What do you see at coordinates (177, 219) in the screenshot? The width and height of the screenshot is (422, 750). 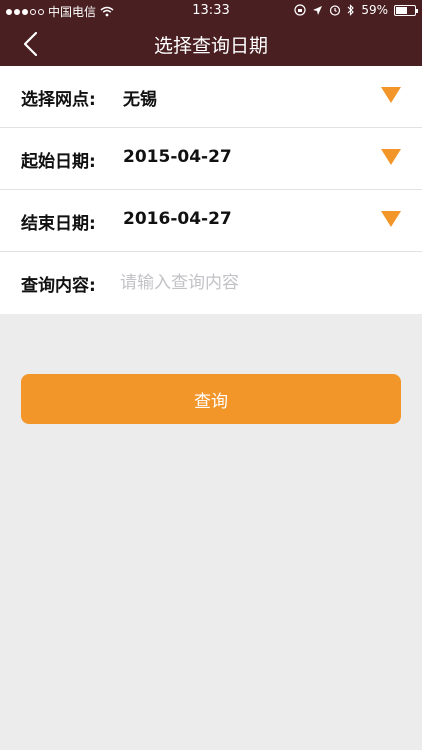 I see `end-date-value: 2016-04-27` at bounding box center [177, 219].